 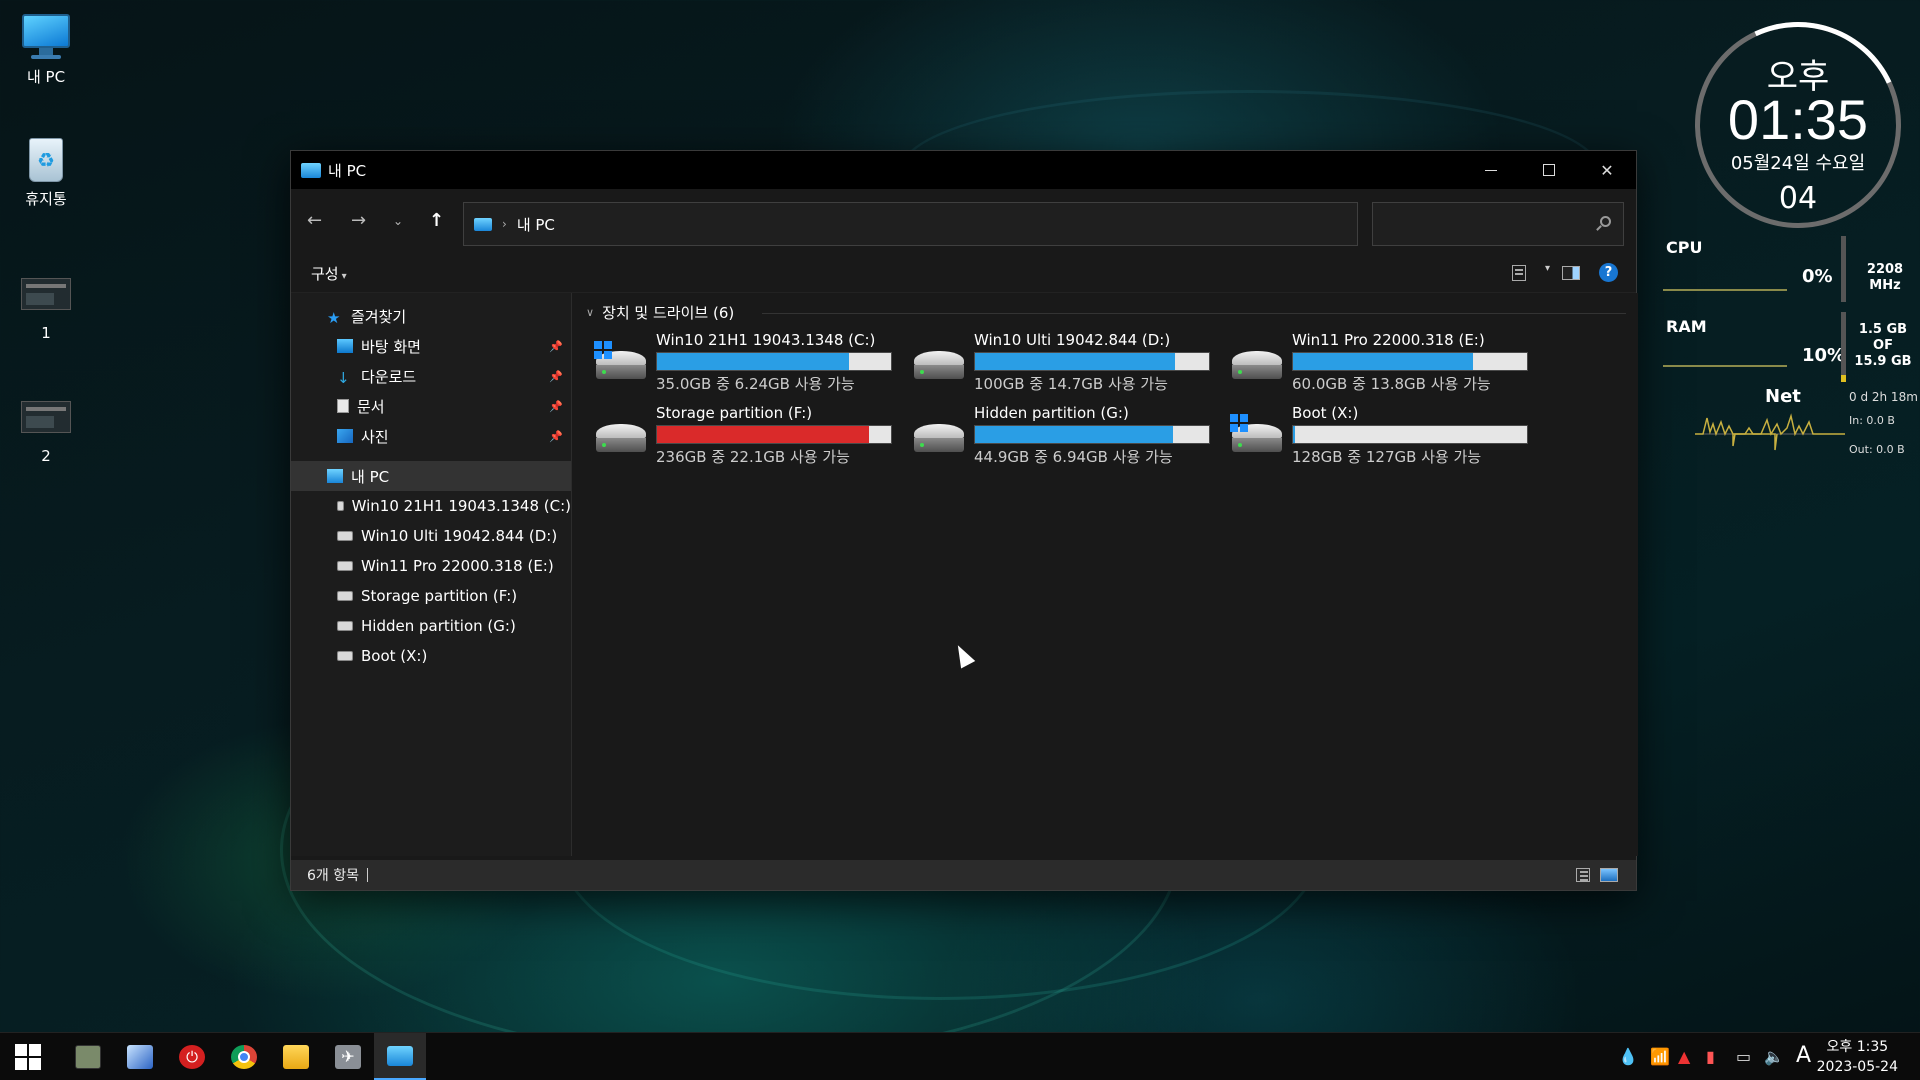 I want to click on taskbar-launcher: ✈, so click(x=348, y=1056).